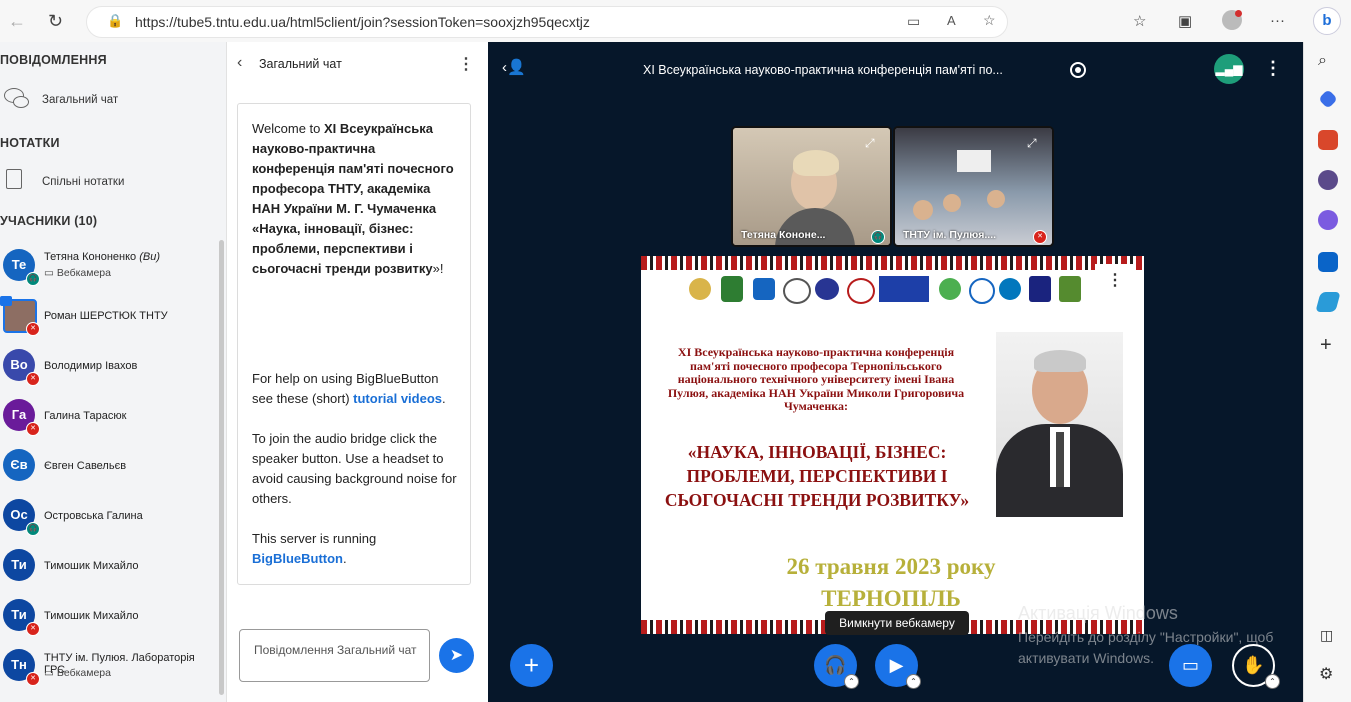  I want to click on user-row: Єв Євген Савельєв, so click(109, 468).